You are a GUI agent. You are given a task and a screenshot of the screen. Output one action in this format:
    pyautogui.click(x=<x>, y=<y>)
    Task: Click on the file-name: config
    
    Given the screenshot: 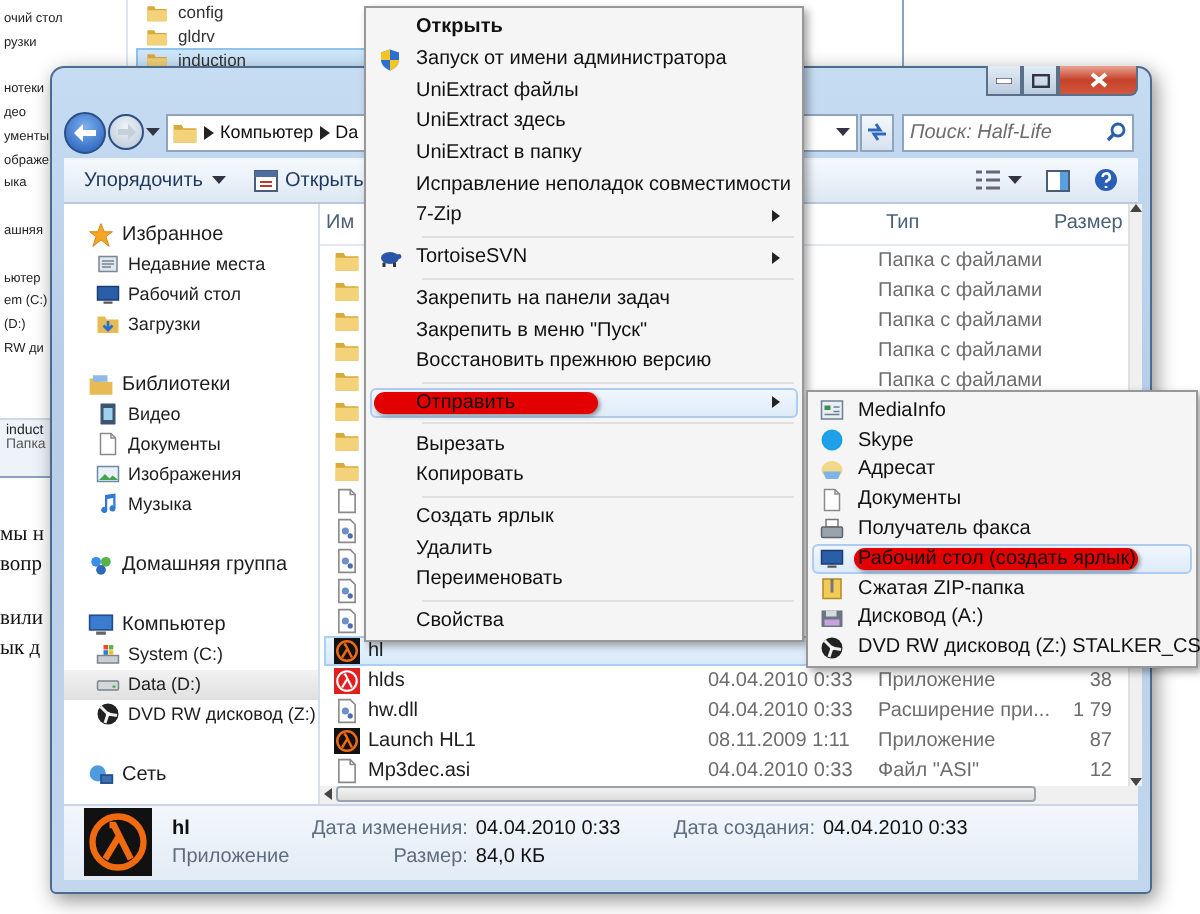 What is the action you would take?
    pyautogui.click(x=201, y=12)
    